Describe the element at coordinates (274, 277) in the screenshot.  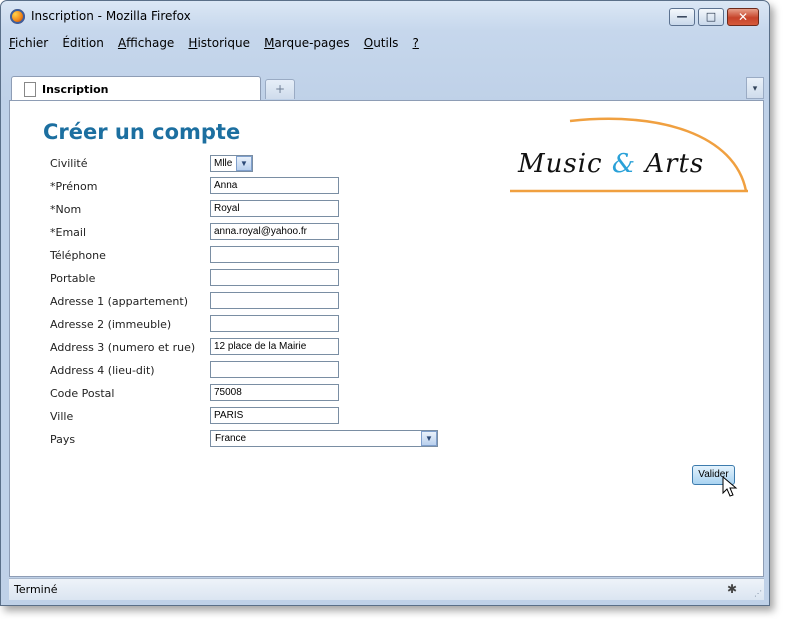
I see `portable-field` at that location.